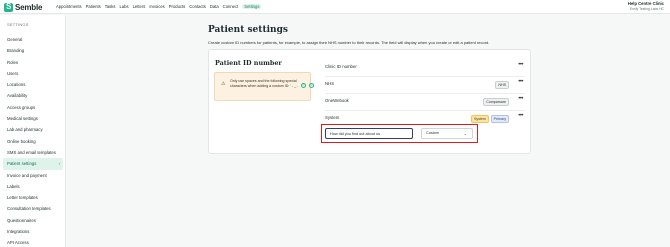 The width and height of the screenshot is (670, 247). I want to click on system-tag: System, so click(480, 119).